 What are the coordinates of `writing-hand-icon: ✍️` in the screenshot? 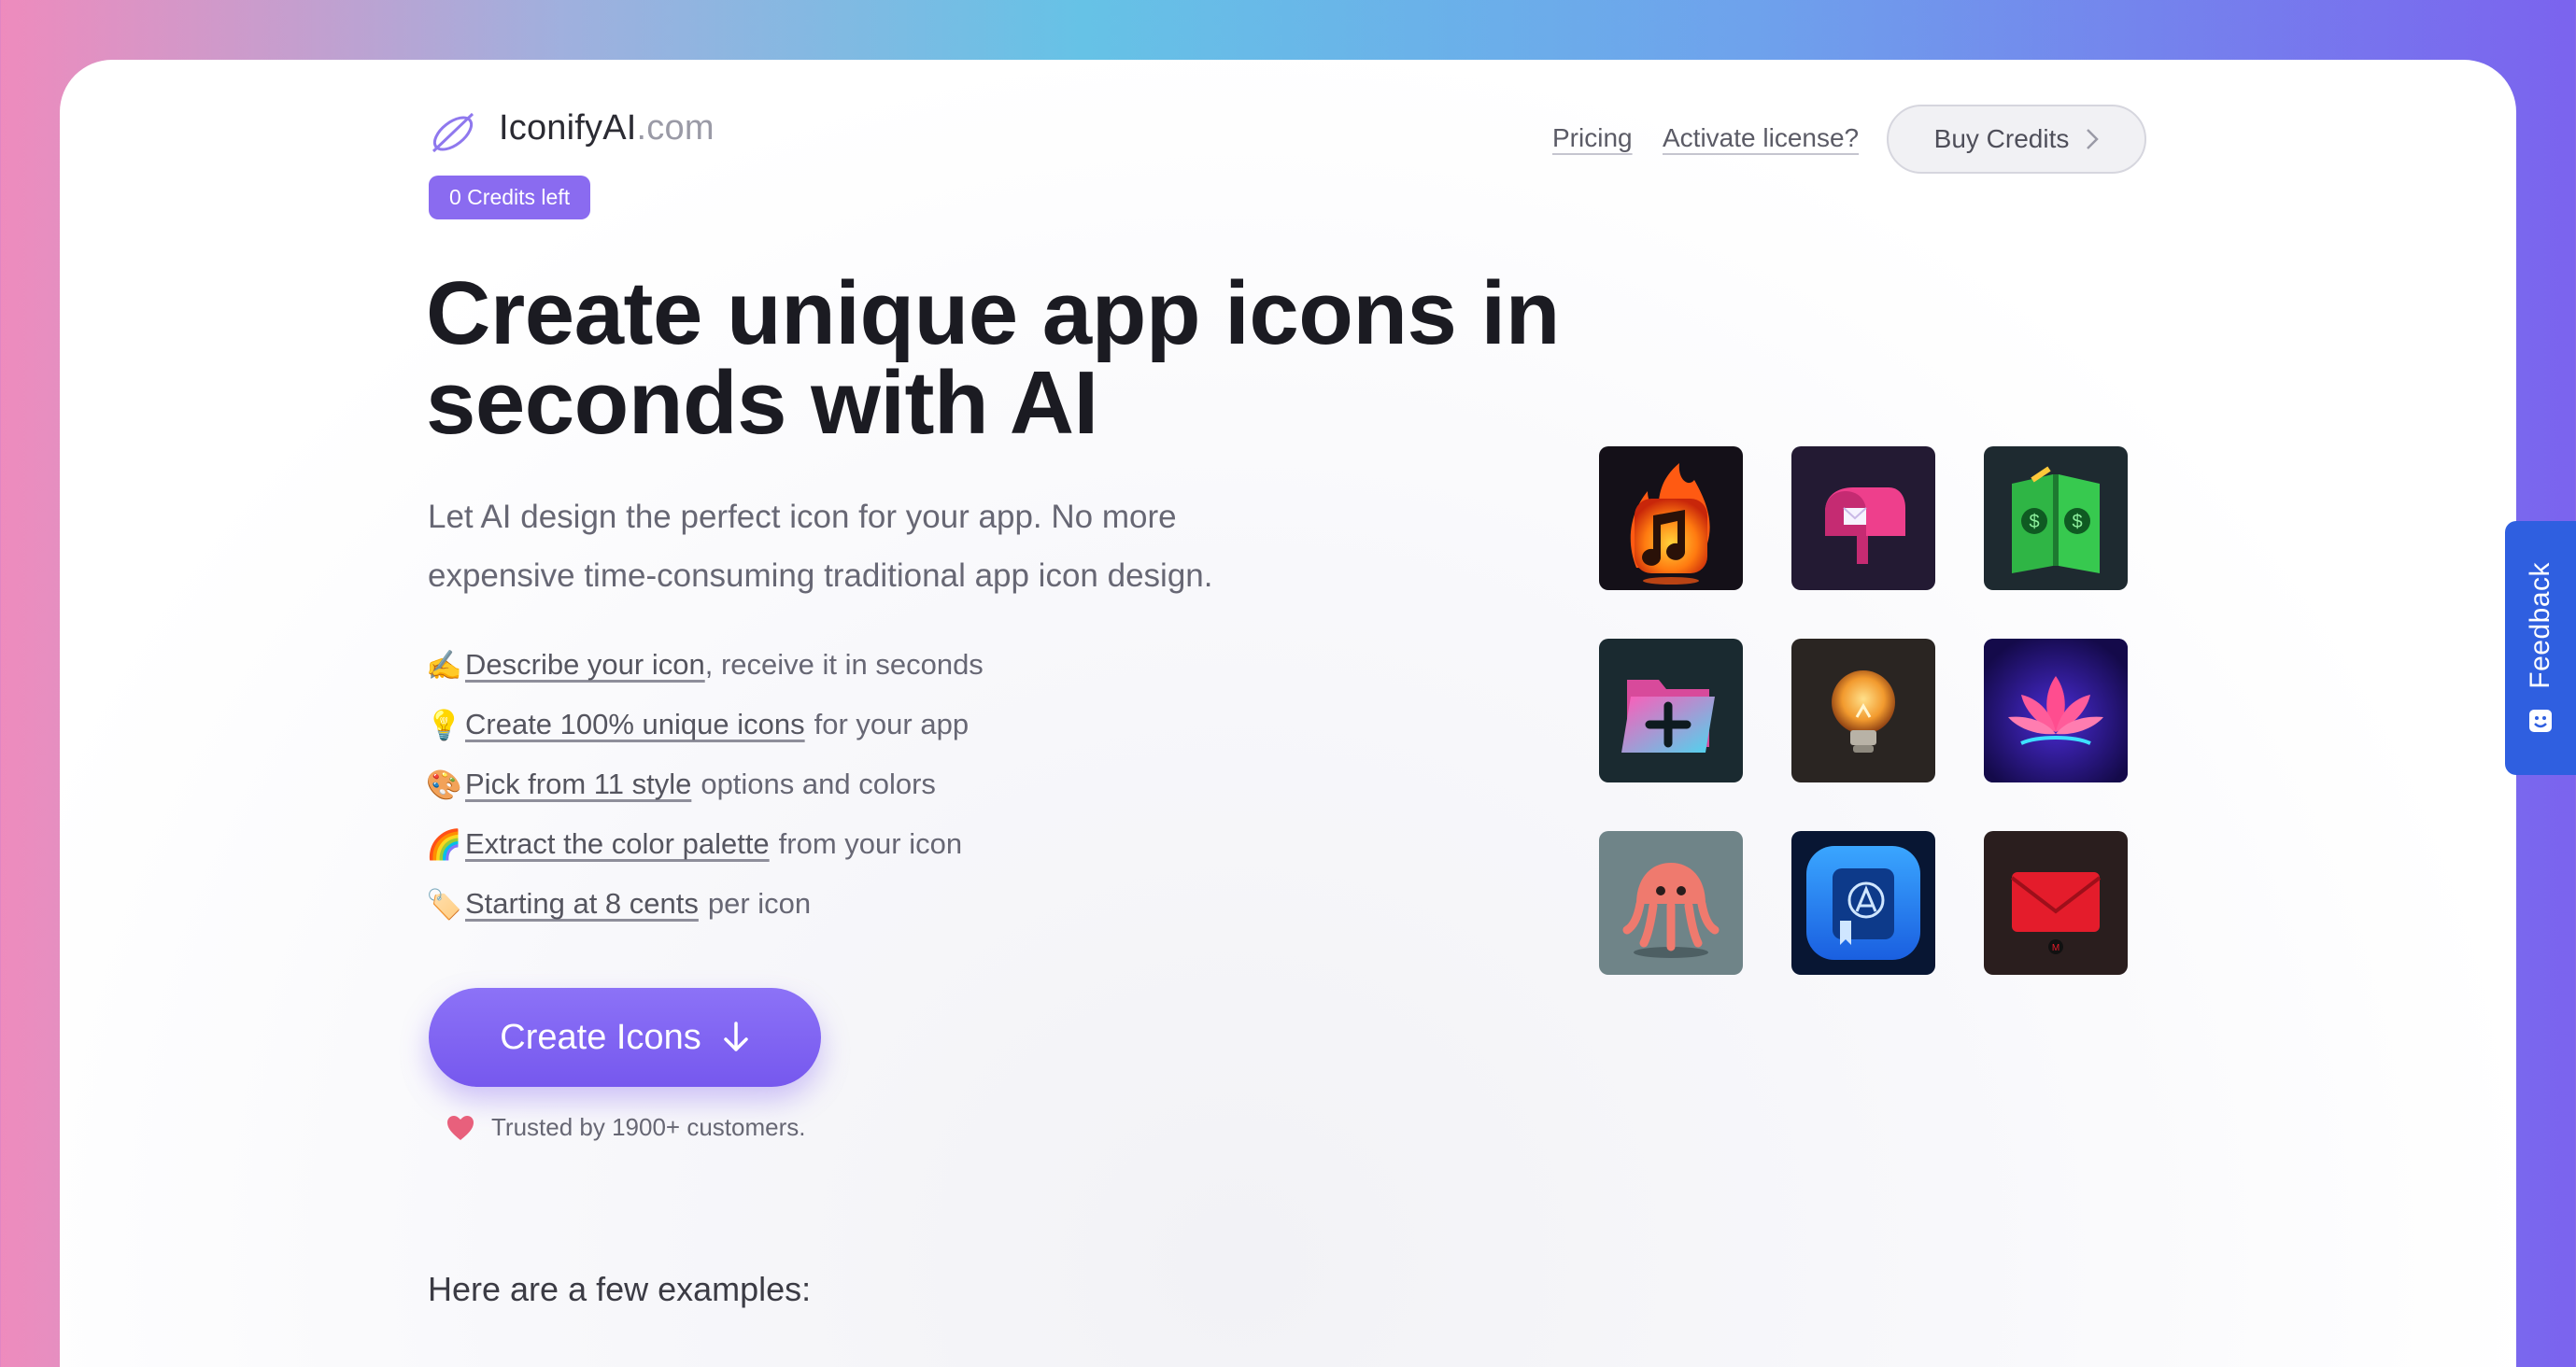 It's located at (444, 665).